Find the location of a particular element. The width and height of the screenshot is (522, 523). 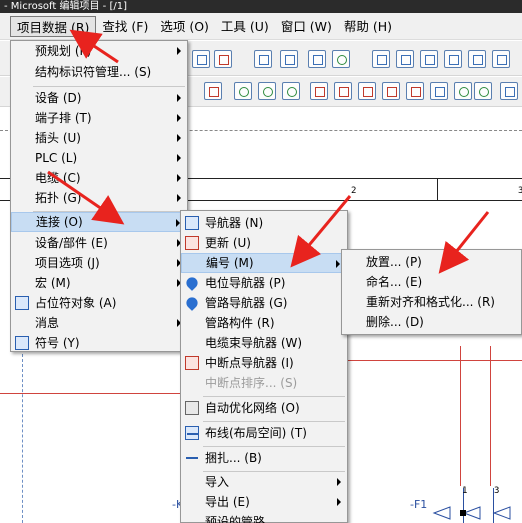

menu-item-symbol: 符号 (Y) is located at coordinates (99, 343).